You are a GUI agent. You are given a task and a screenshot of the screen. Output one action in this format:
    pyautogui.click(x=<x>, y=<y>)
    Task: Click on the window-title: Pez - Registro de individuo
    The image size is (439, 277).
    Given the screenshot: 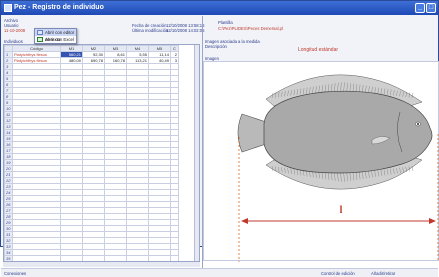 What is the action you would take?
    pyautogui.click(x=59, y=7)
    